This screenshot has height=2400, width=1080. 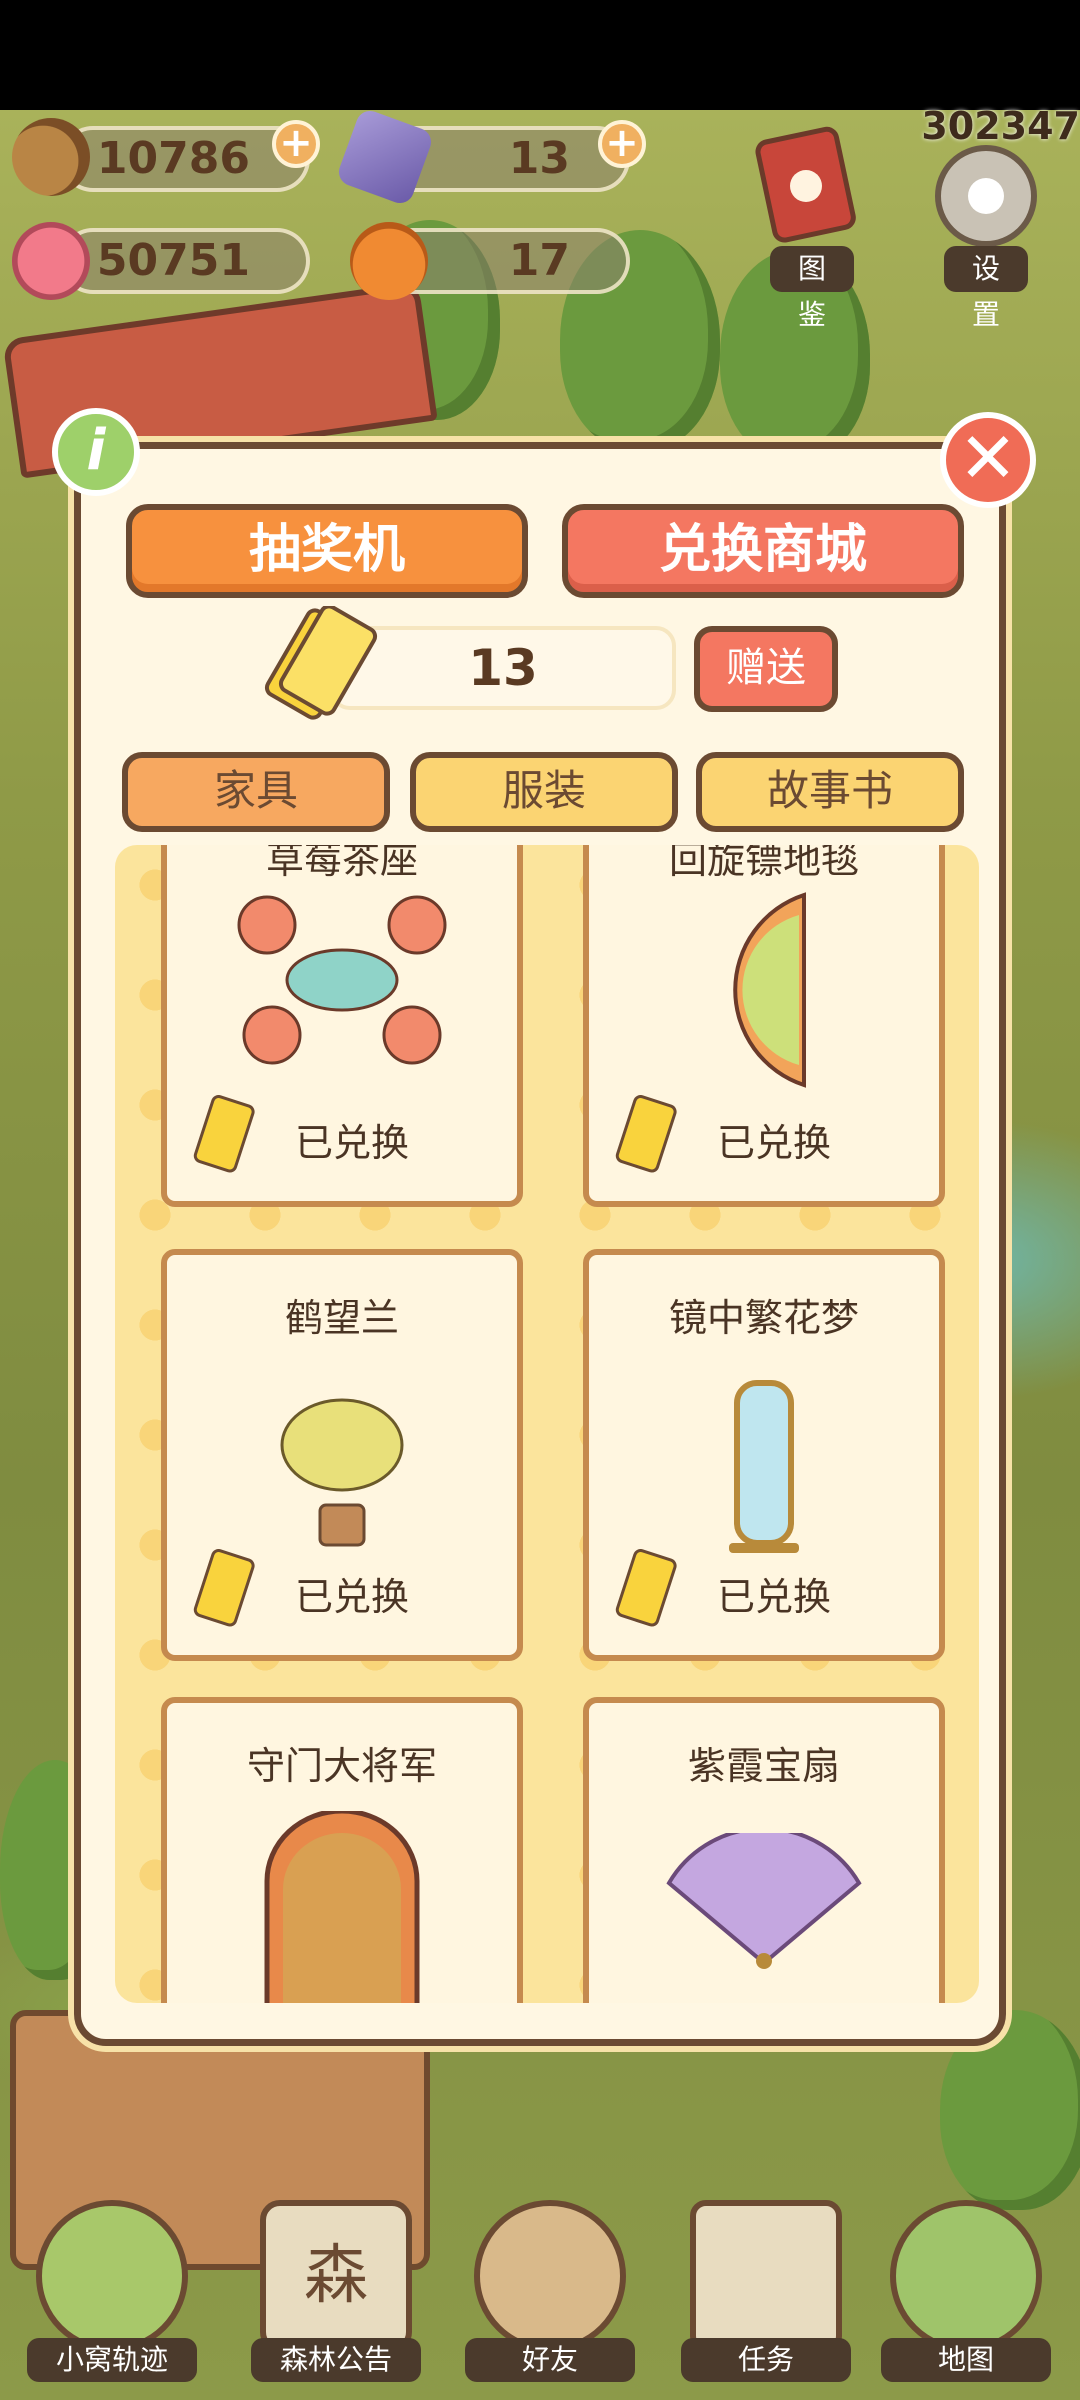 I want to click on pumpkin-icon, so click(x=389, y=261).